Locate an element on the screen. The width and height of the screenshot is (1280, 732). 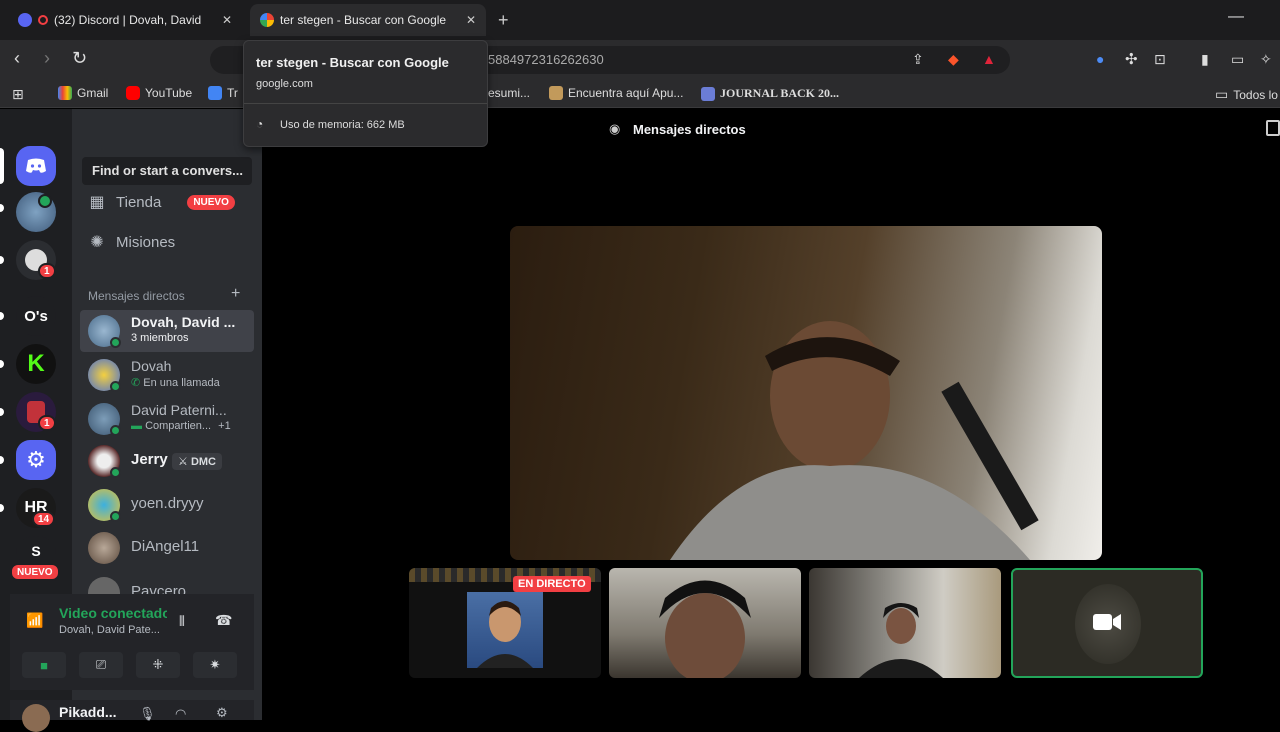
youtube-icon is located at coordinates (133, 93).